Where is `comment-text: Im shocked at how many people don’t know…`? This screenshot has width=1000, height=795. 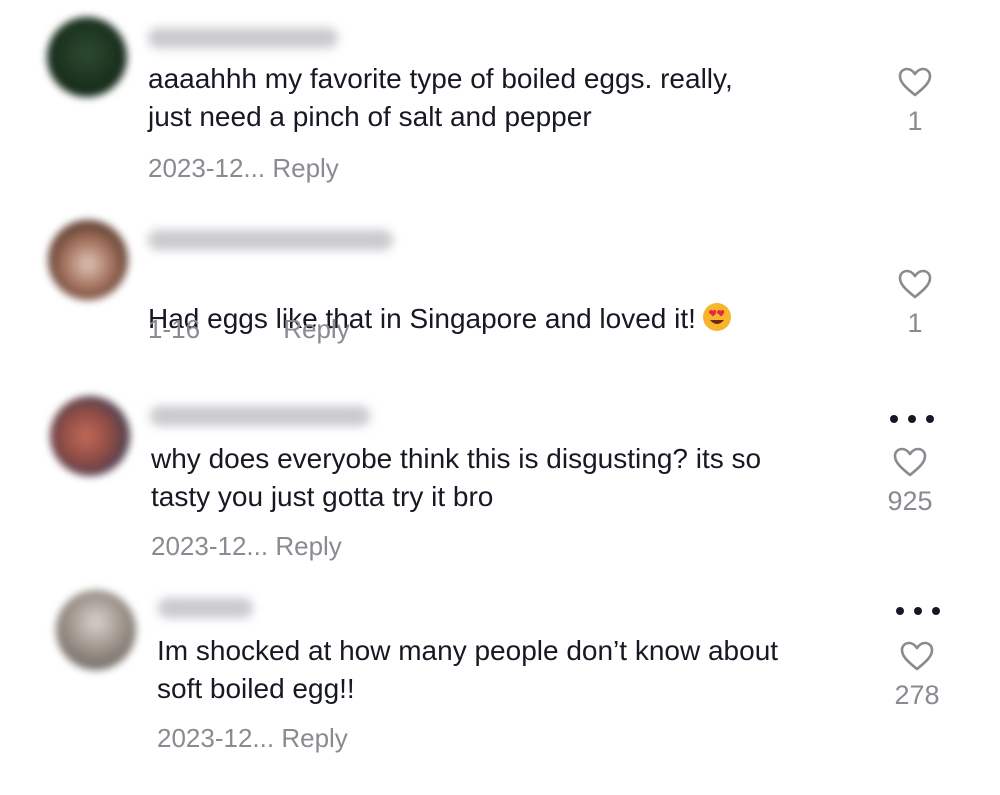 comment-text: Im shocked at how many people don’t know… is located at coordinates (468, 669).